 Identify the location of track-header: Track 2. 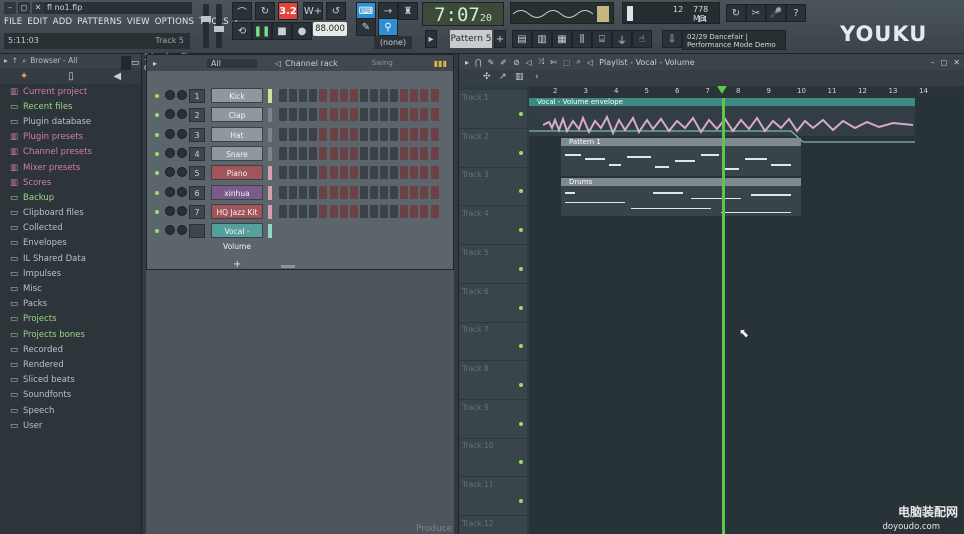
(493, 148).